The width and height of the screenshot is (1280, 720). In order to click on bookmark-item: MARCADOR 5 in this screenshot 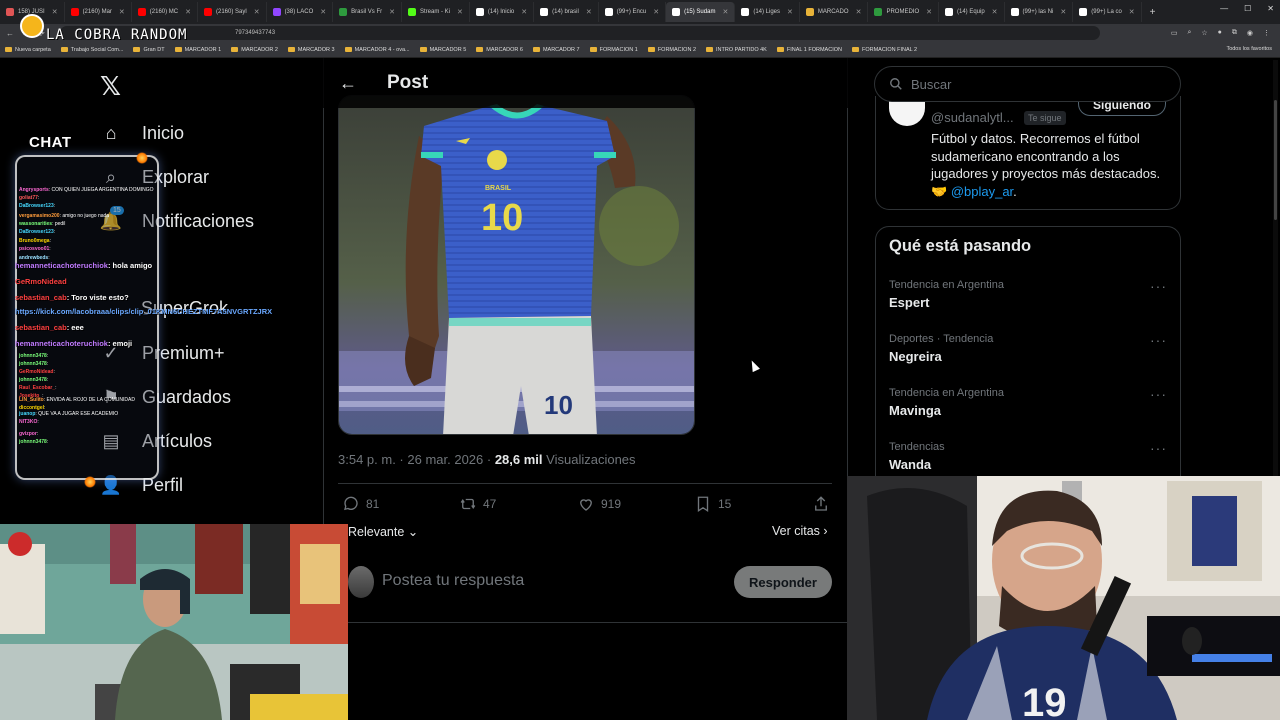, I will do `click(443, 50)`.